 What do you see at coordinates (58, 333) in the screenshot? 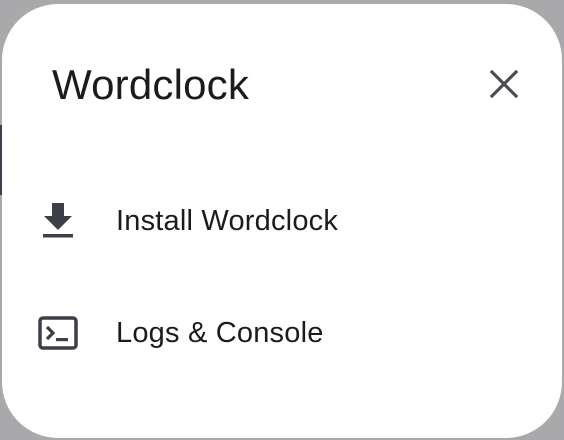
I see `terminal-icon` at bounding box center [58, 333].